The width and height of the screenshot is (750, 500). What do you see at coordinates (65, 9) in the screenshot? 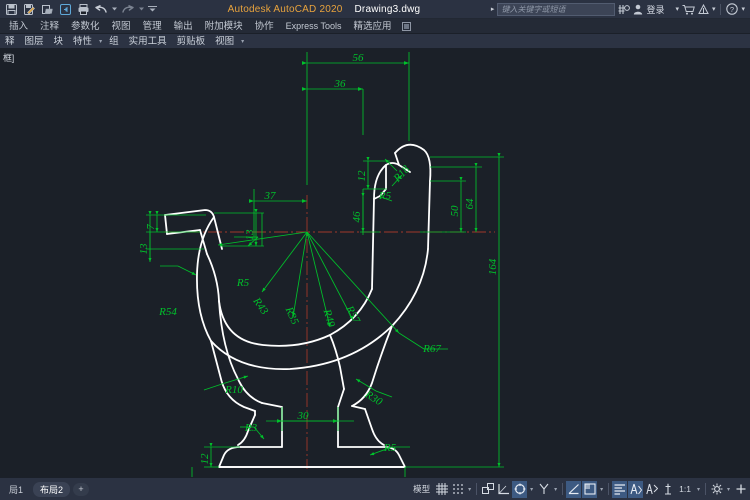
I see `export-icon` at bounding box center [65, 9].